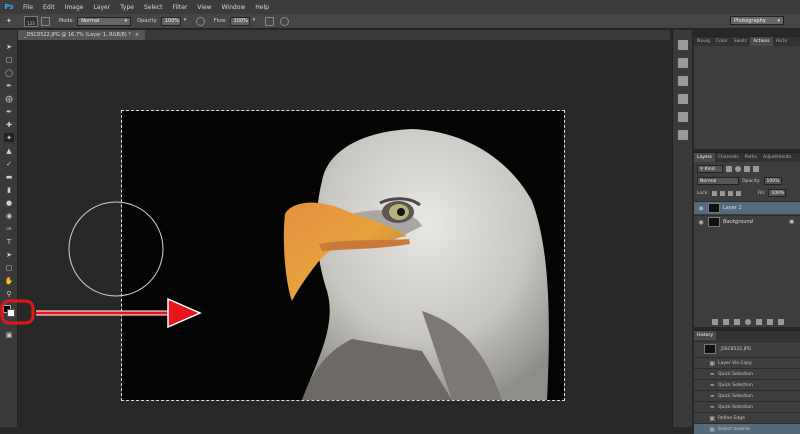 This screenshot has width=800, height=434. What do you see at coordinates (239, 21) in the screenshot?
I see `flow-field: 100%` at bounding box center [239, 21].